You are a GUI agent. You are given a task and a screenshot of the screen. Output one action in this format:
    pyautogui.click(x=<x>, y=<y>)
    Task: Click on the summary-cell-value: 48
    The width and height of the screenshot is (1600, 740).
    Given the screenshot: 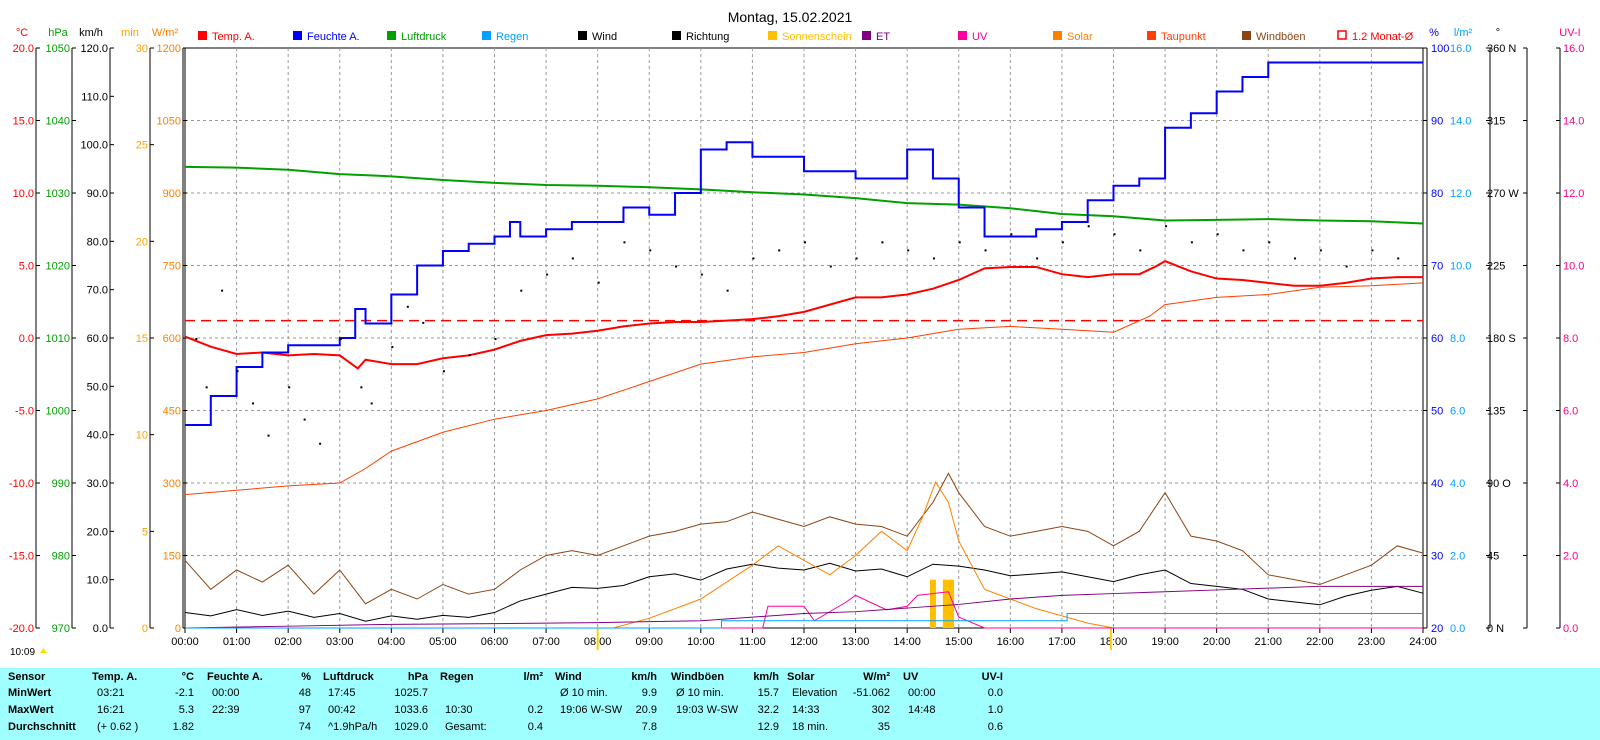 What is the action you would take?
    pyautogui.click(x=304, y=693)
    